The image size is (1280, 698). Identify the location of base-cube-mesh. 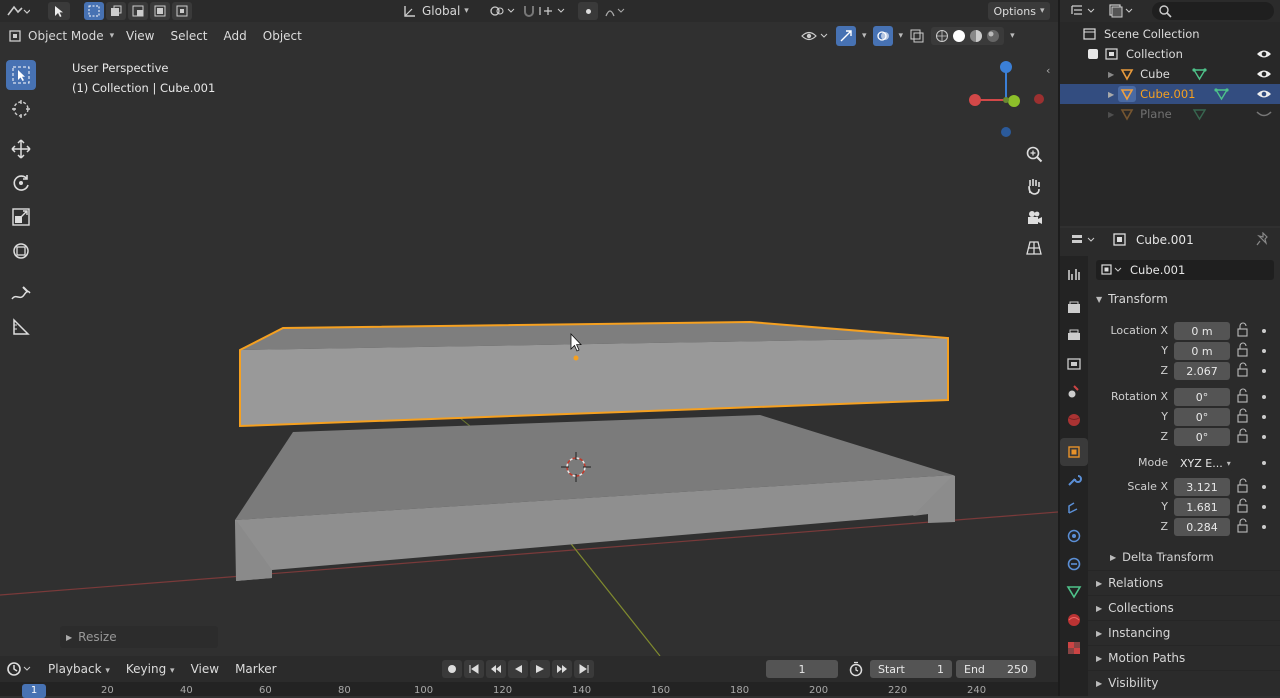
(595, 498).